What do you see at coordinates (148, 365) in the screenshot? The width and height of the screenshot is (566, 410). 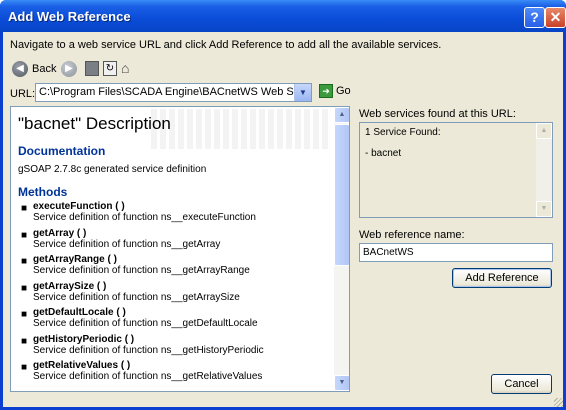 I see `method-link: getRelativeValues ( )` at bounding box center [148, 365].